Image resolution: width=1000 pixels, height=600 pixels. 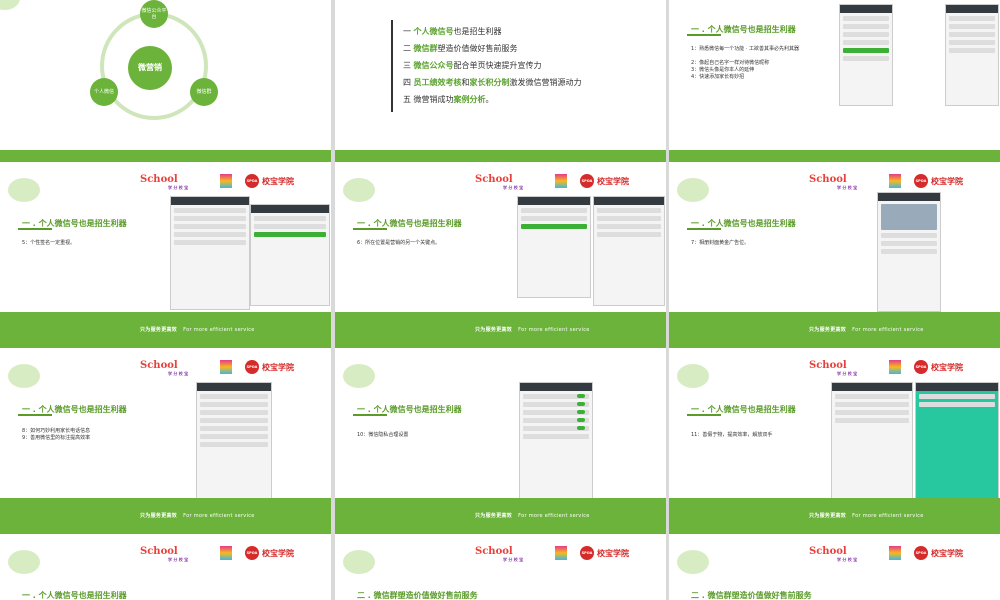 What do you see at coordinates (452, 31) in the screenshot?
I see `menu-item-1: 一 个人微信号也是招生利器` at bounding box center [452, 31].